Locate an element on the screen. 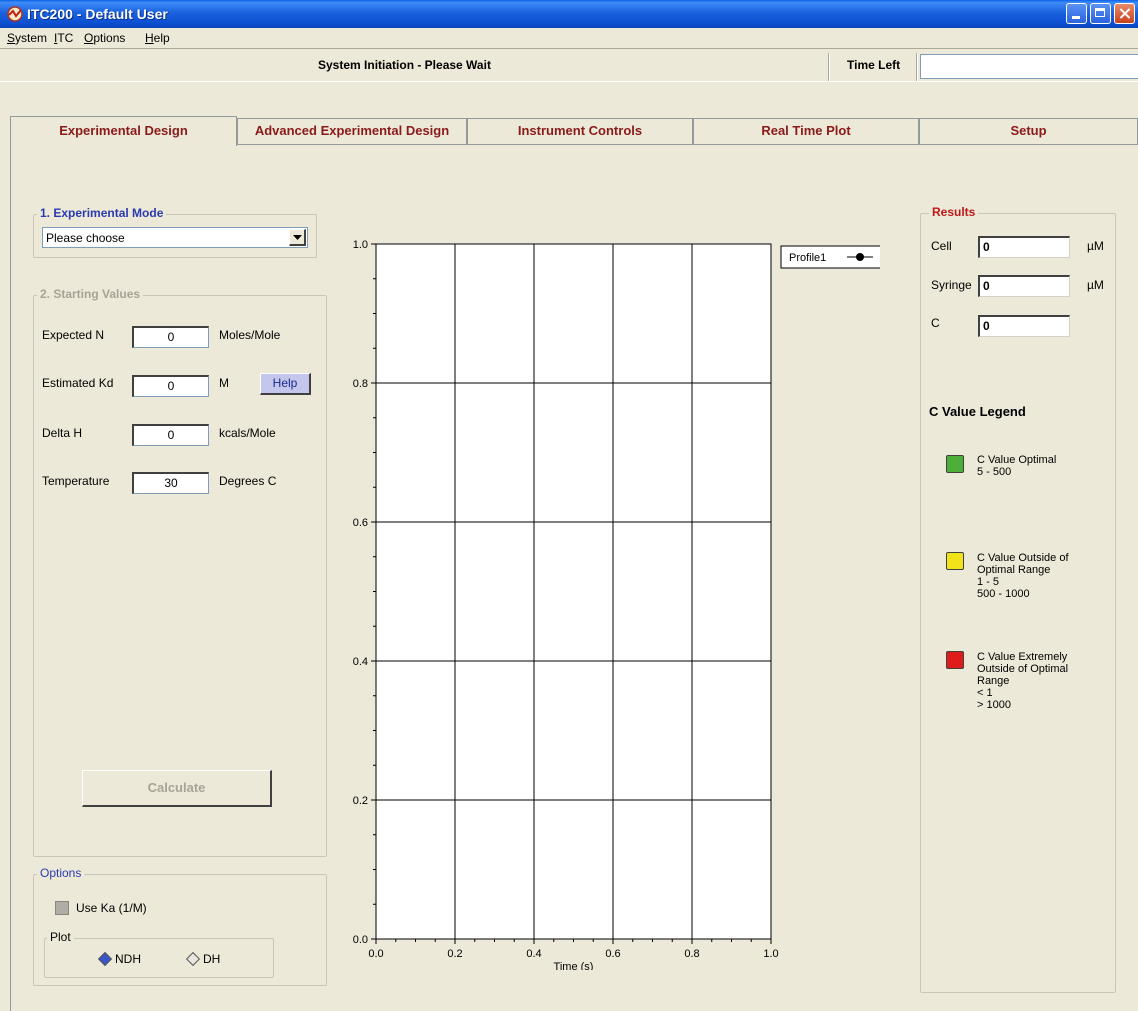 The height and width of the screenshot is (1011, 1138). cell-field: 0 is located at coordinates (1024, 247).